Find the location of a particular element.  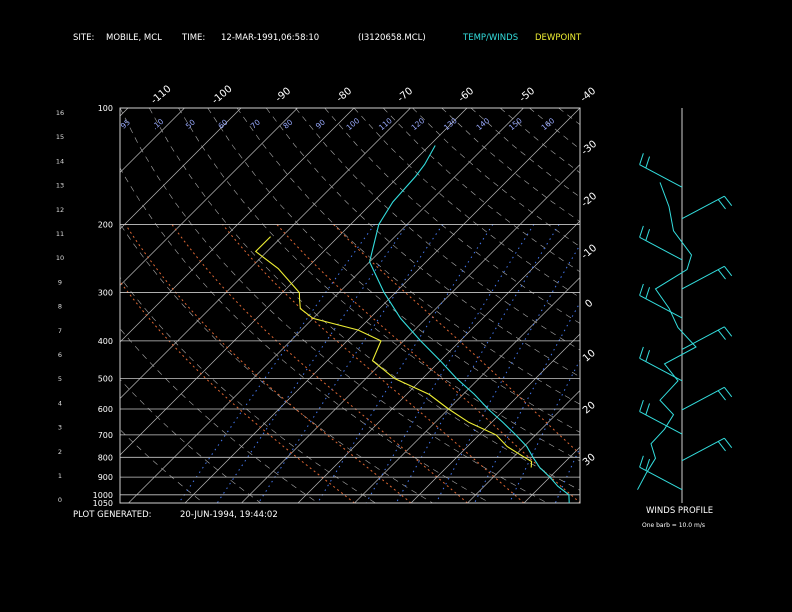

isotherm-label-right: 10 is located at coordinates (589, 356).